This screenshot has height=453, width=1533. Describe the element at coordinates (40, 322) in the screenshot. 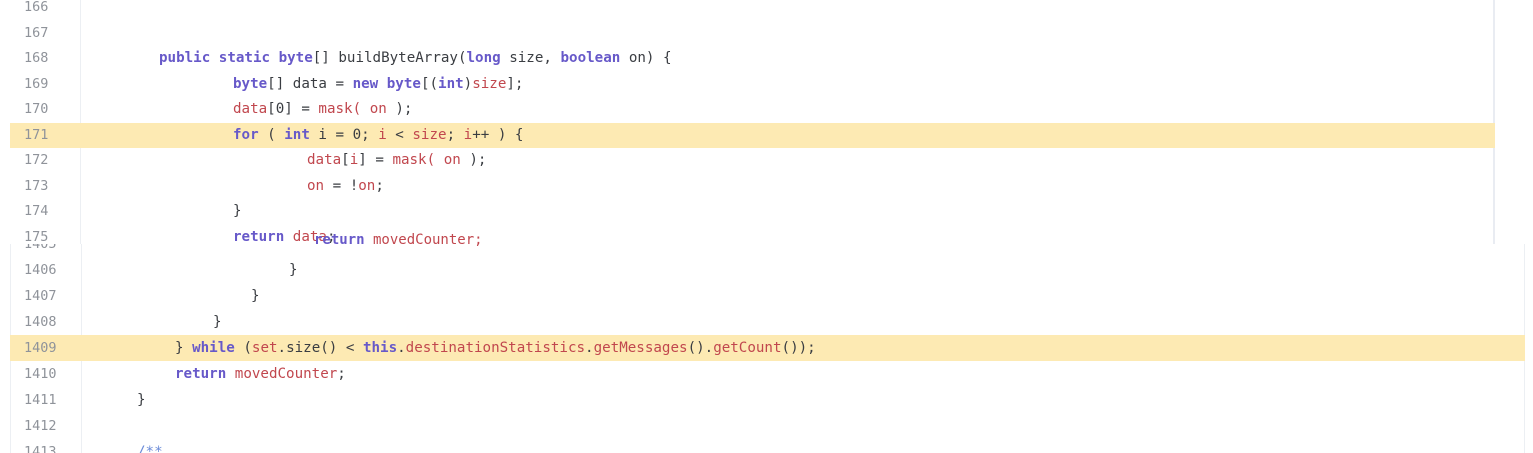

I see `line-number: 1408` at that location.